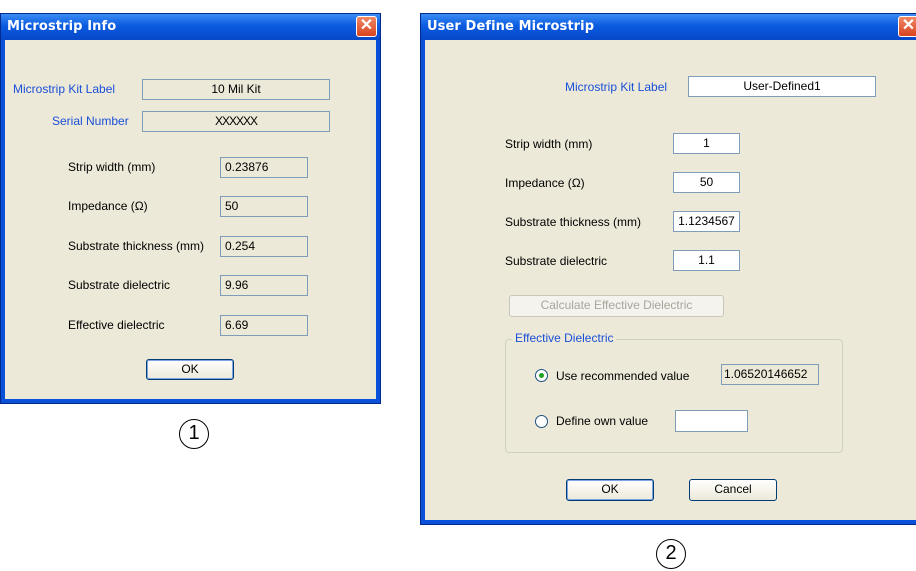 The width and height of the screenshot is (916, 571). Describe the element at coordinates (236, 121) in the screenshot. I see `serial-number-field: XXXXXX` at that location.